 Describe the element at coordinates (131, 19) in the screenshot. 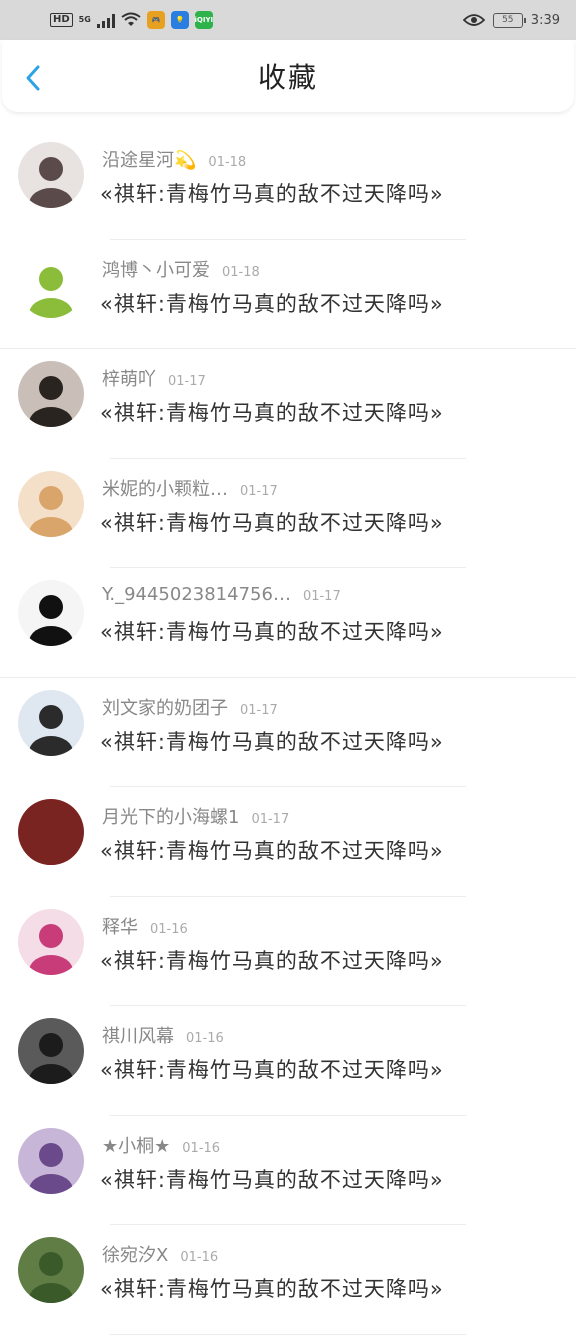

I see `wifi-icon` at that location.